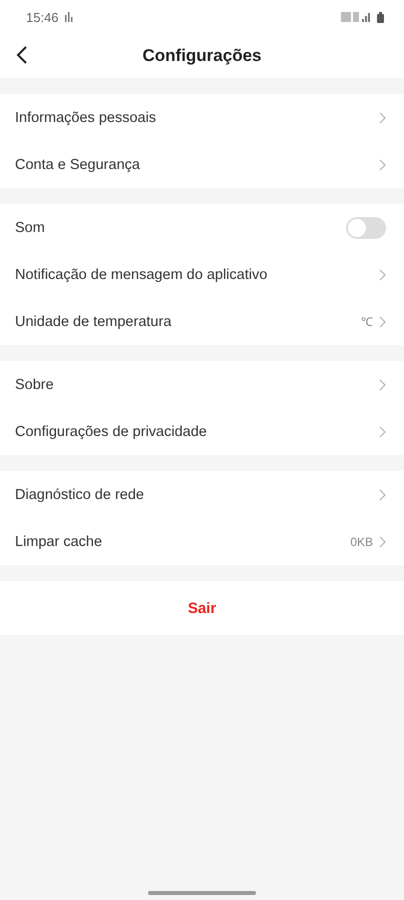 The width and height of the screenshot is (404, 900). I want to click on settings-row: Diagnóstico de rede, so click(202, 494).